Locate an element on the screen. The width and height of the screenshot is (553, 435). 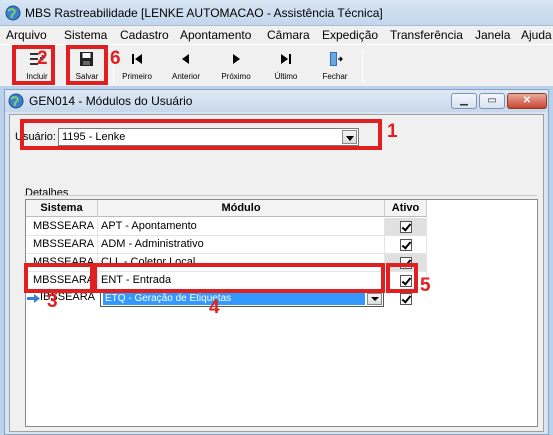
modulo-selected-value: ETQ - Geração de Etiquetas is located at coordinates (234, 299).